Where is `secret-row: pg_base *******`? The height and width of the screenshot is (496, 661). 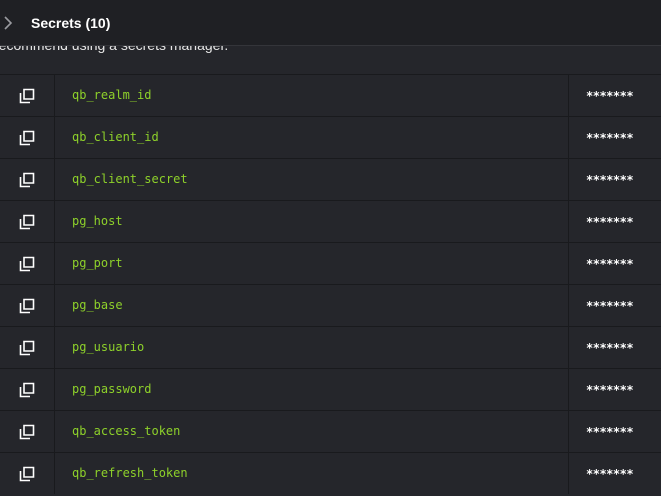 secret-row: pg_base ******* is located at coordinates (330, 305).